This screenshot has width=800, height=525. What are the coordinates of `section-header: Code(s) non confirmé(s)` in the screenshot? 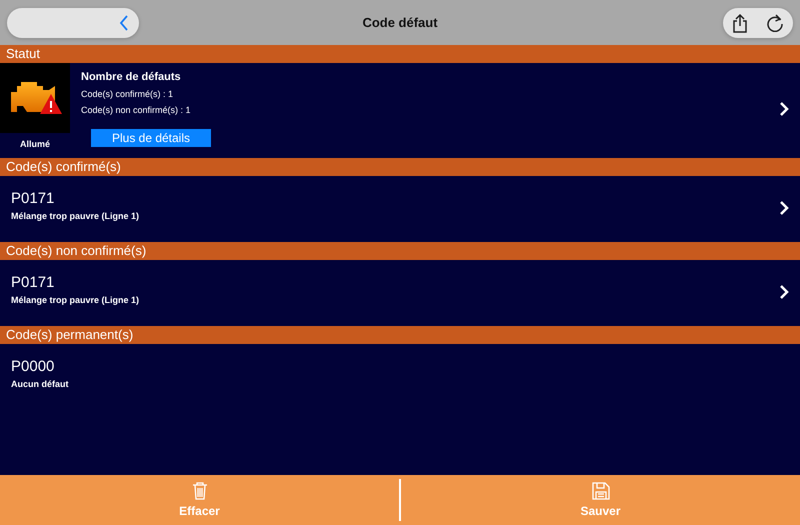 It's located at (400, 251).